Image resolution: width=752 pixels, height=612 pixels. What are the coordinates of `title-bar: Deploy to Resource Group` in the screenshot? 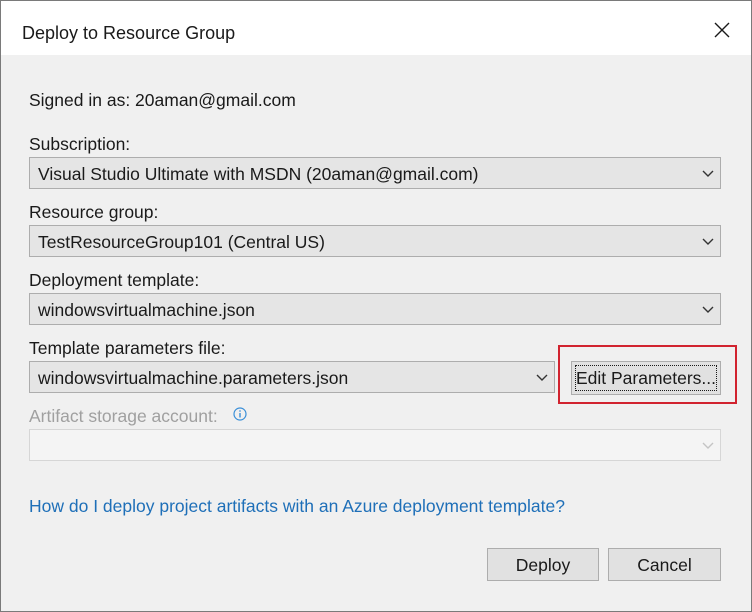 It's located at (376, 28).